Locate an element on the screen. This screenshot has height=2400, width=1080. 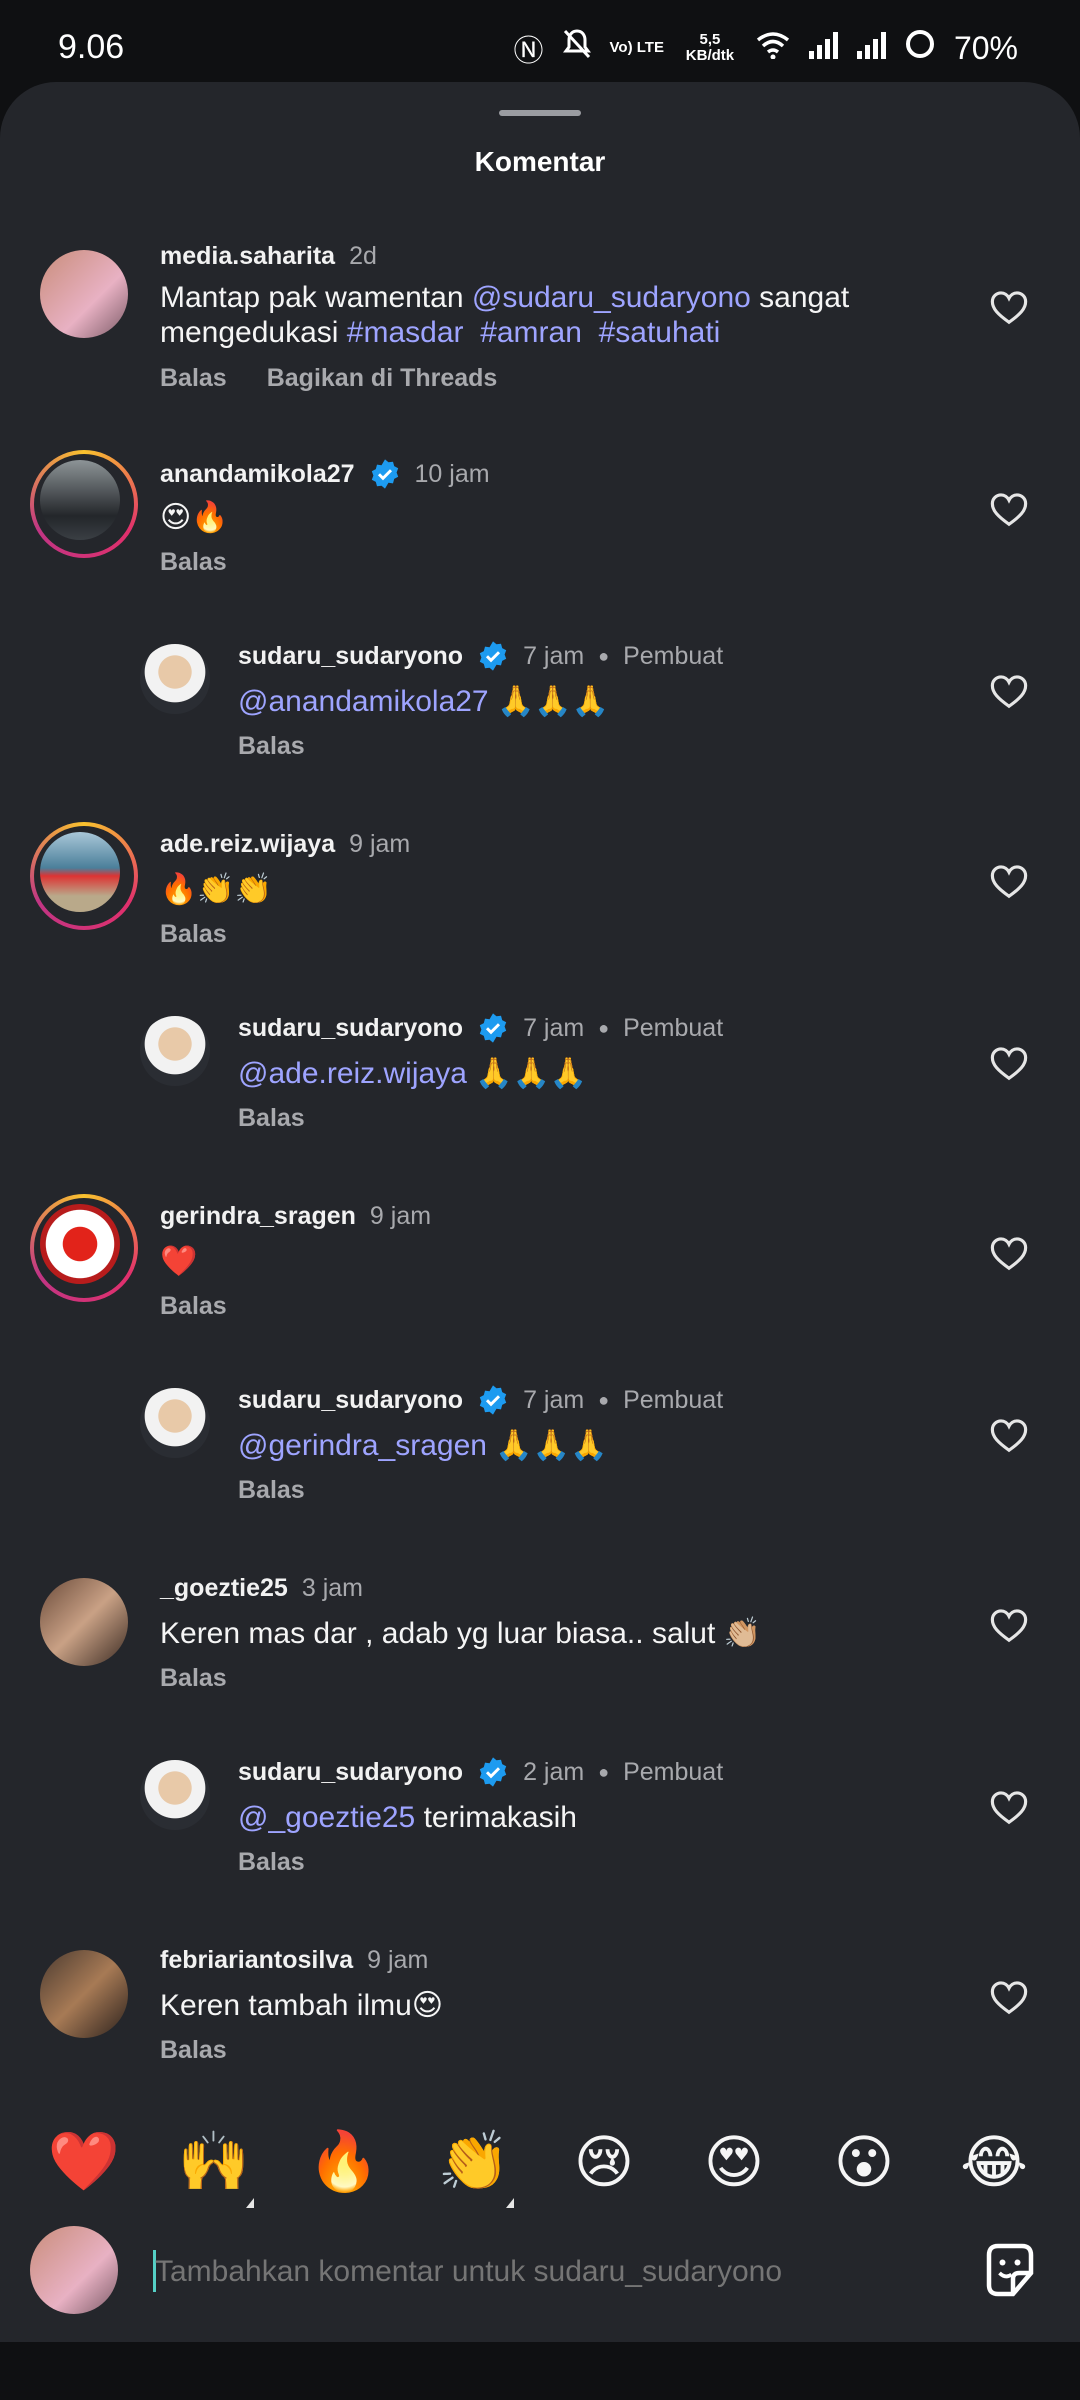
mention-link: @anandamikola27 is located at coordinates (363, 701).